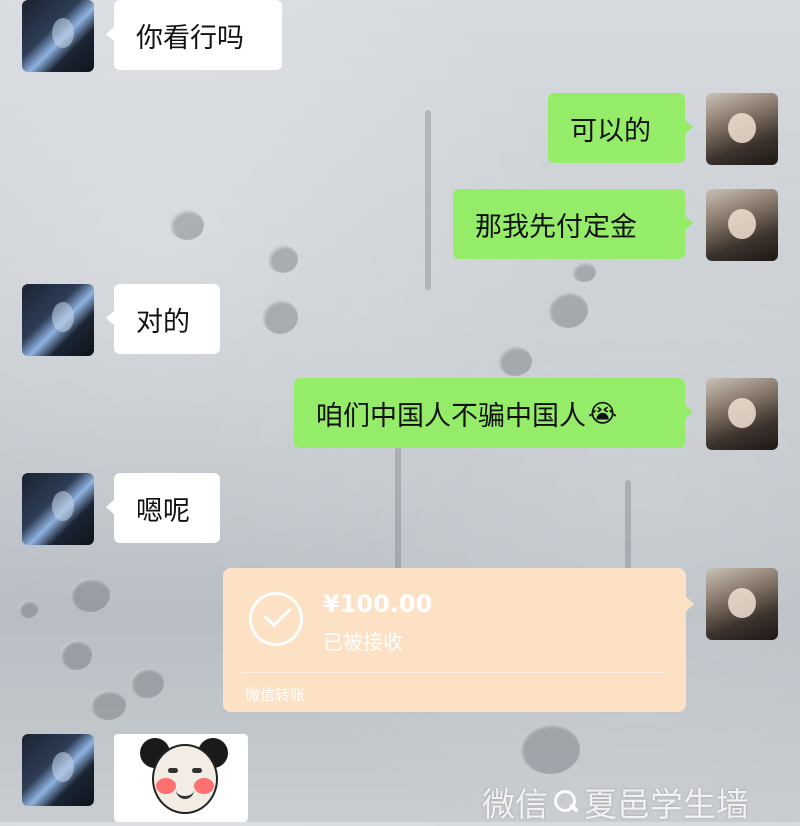  What do you see at coordinates (454, 672) in the screenshot?
I see `transfer-divider` at bounding box center [454, 672].